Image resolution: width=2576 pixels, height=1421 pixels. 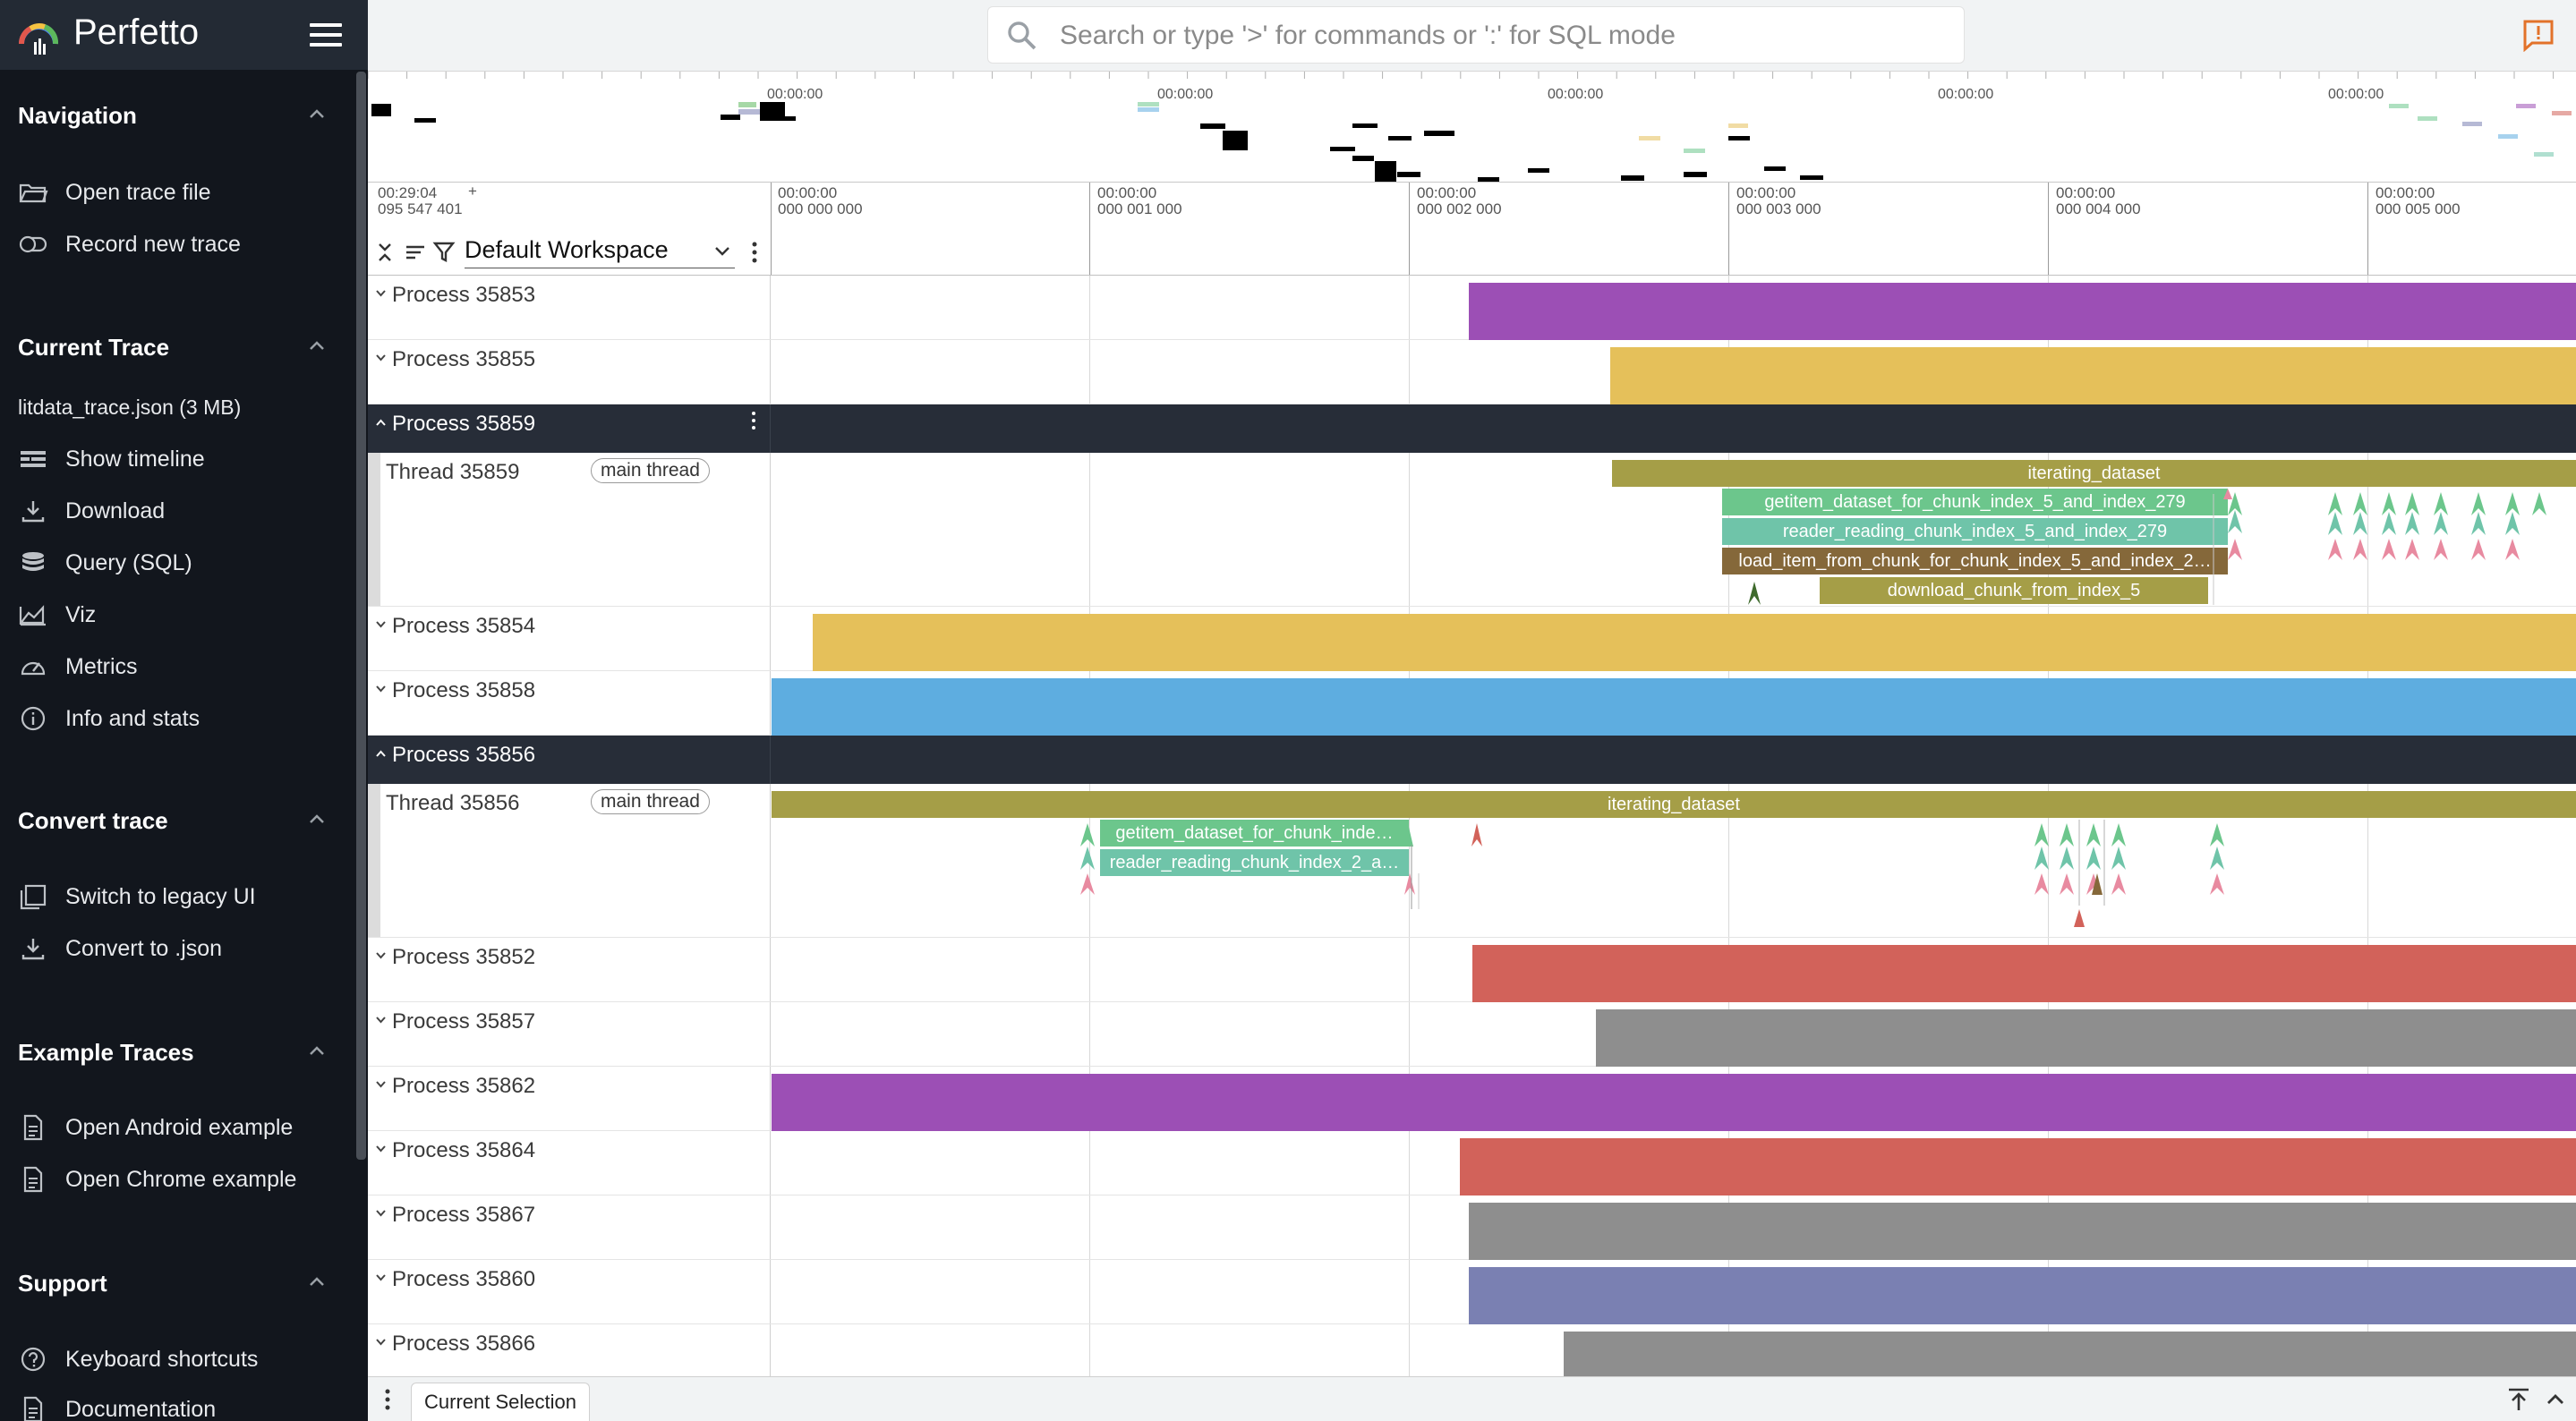 What do you see at coordinates (361, 616) in the screenshot?
I see `sidebar-scrollbar` at bounding box center [361, 616].